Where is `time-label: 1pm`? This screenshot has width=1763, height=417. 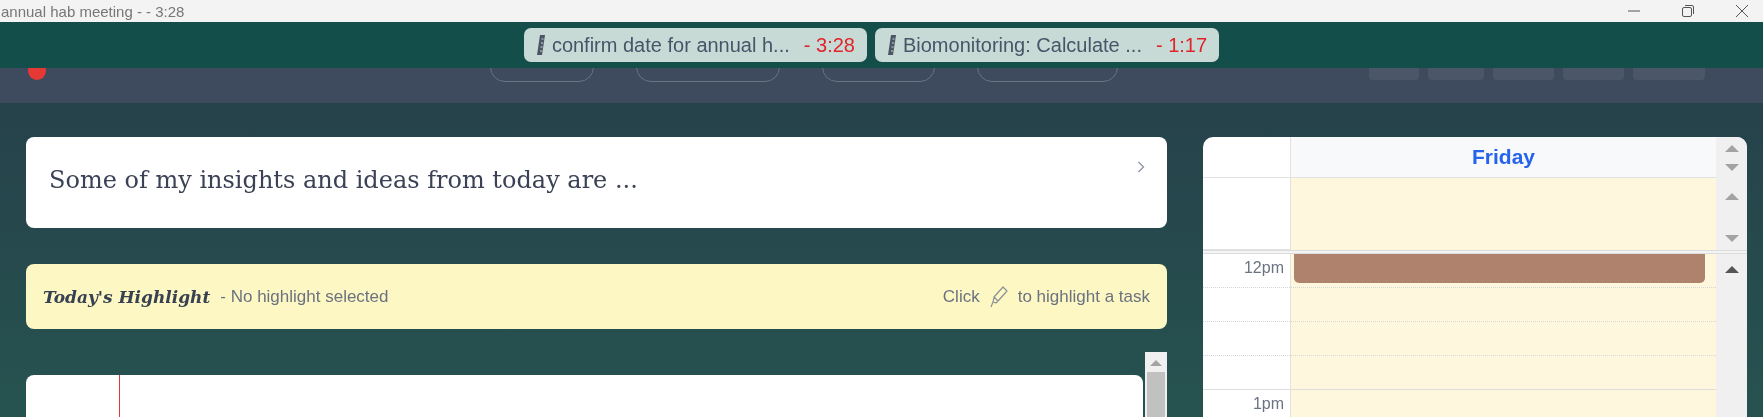 time-label: 1pm is located at coordinates (1267, 404).